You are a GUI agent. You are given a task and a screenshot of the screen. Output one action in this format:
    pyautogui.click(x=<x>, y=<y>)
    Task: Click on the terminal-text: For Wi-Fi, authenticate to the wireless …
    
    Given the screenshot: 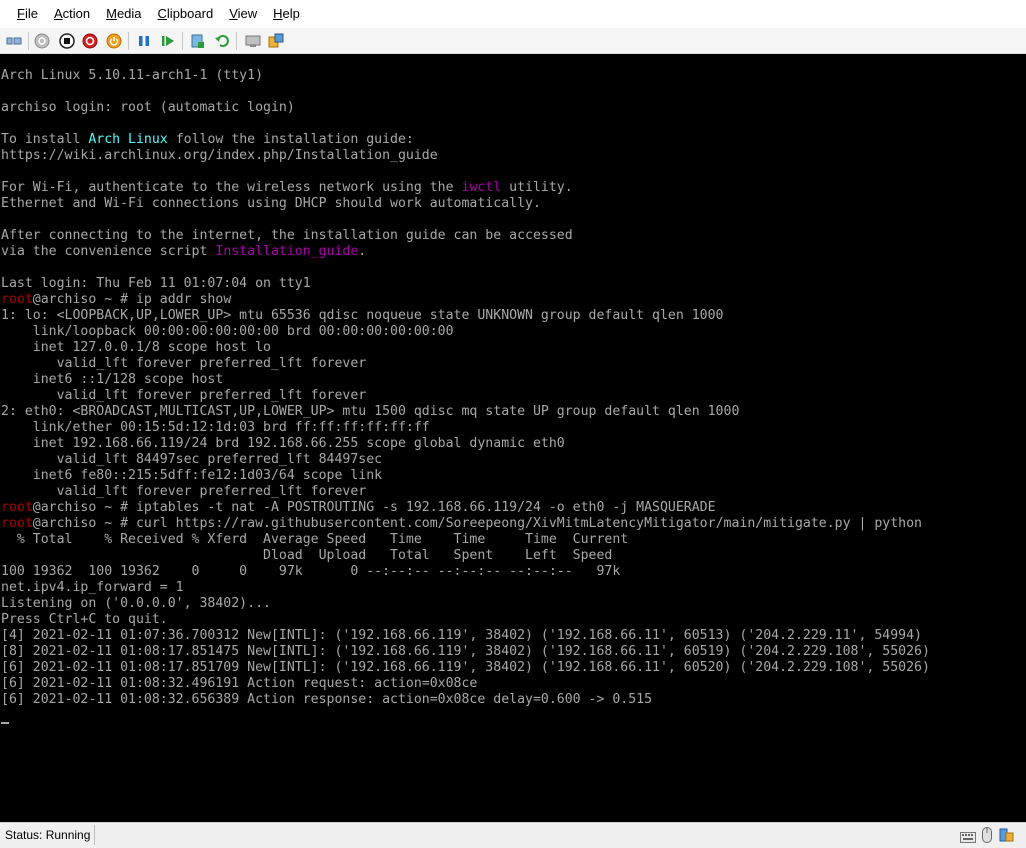 What is the action you would take?
    pyautogui.click(x=231, y=187)
    